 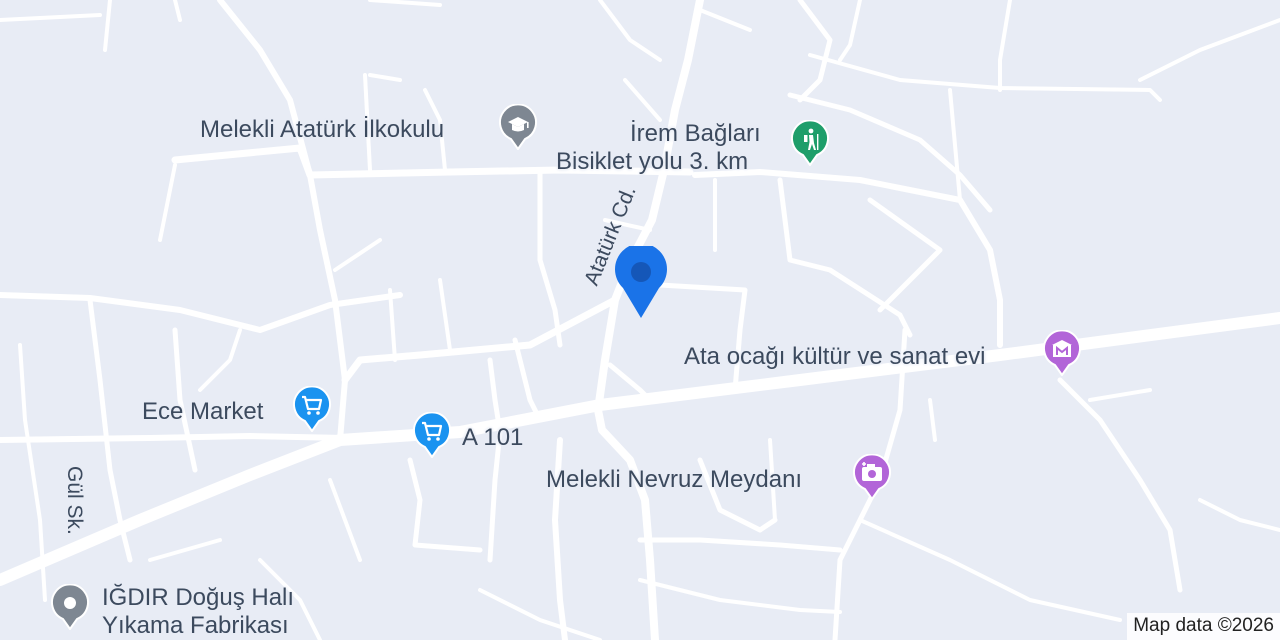 What do you see at coordinates (203, 411) in the screenshot?
I see `poi-ece-label: Ece Market` at bounding box center [203, 411].